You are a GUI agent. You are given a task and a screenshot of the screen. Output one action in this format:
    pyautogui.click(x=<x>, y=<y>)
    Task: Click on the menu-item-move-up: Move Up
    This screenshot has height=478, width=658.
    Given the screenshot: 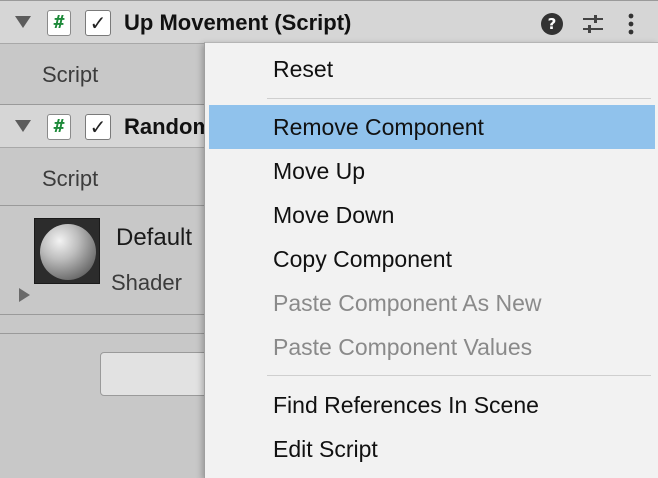 What is the action you would take?
    pyautogui.click(x=432, y=171)
    